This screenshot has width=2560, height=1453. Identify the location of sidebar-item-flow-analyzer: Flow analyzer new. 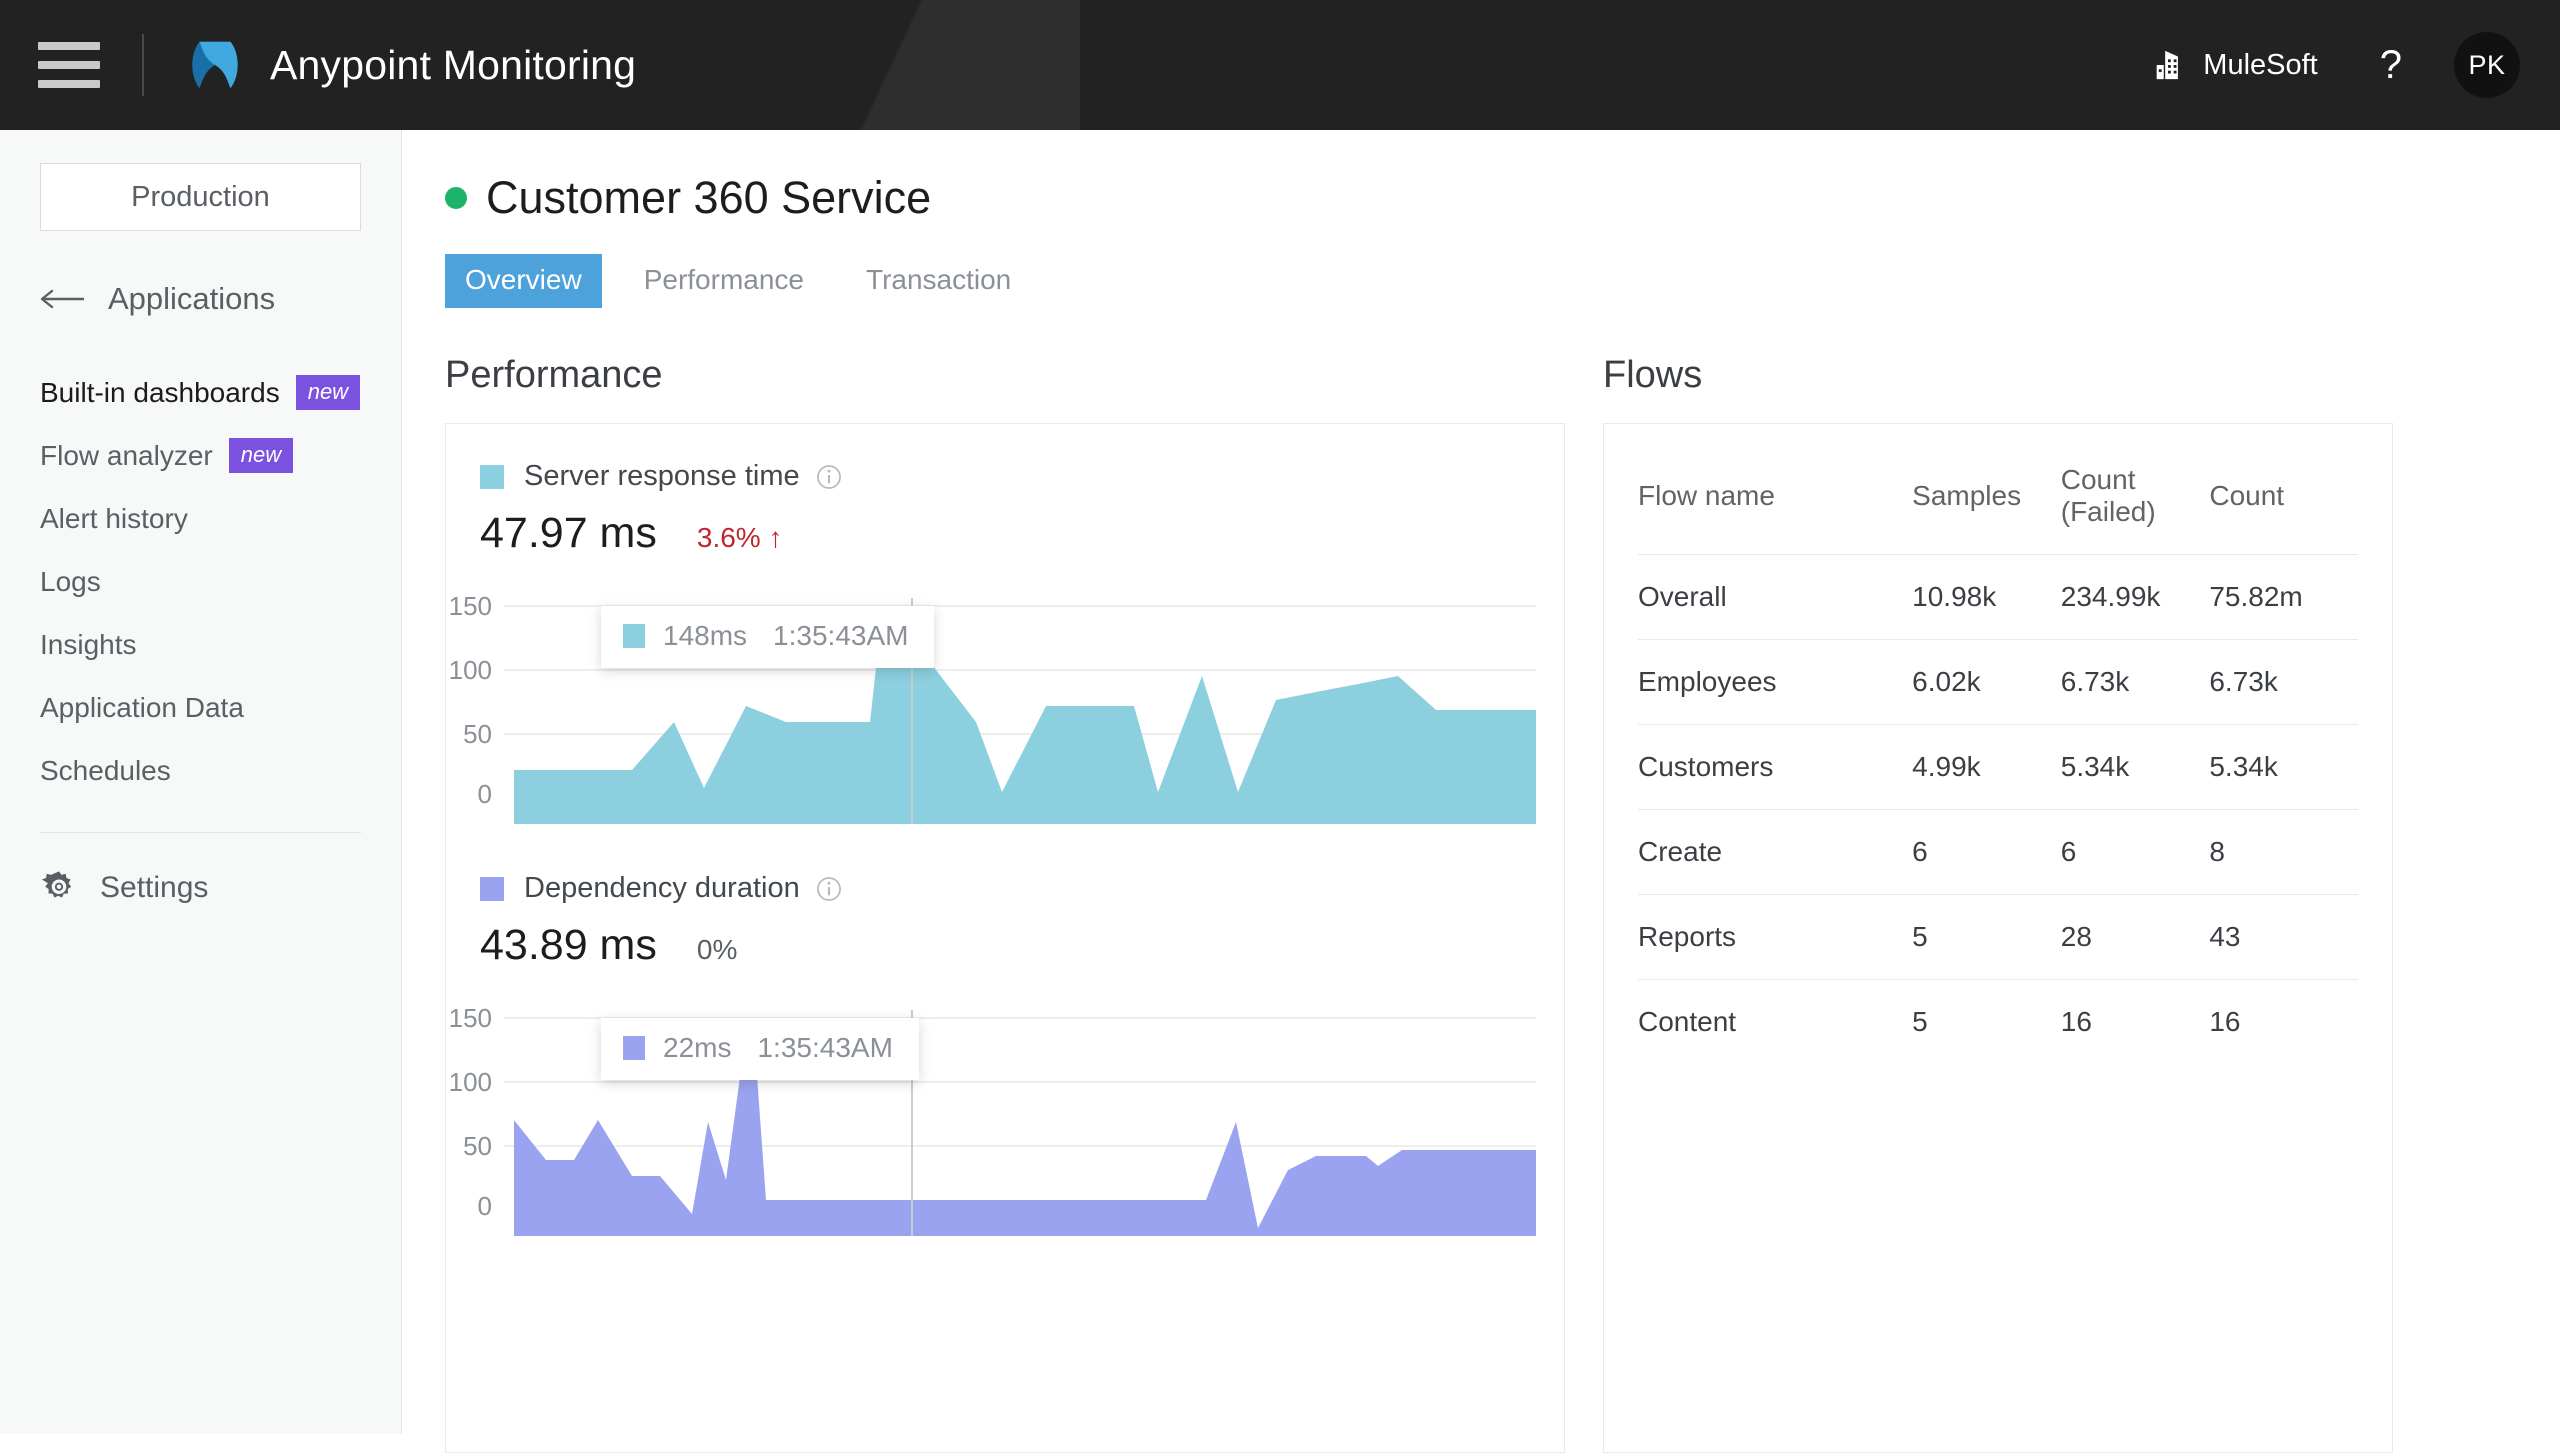
(200, 455).